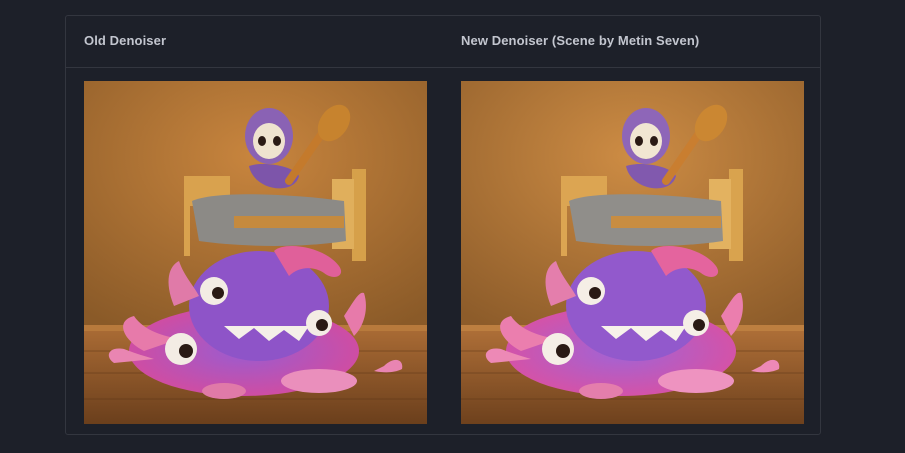 The image size is (905, 453). What do you see at coordinates (580, 40) in the screenshot?
I see `new-denoiser-title: New Denoiser (Scene by Metin Seven)` at bounding box center [580, 40].